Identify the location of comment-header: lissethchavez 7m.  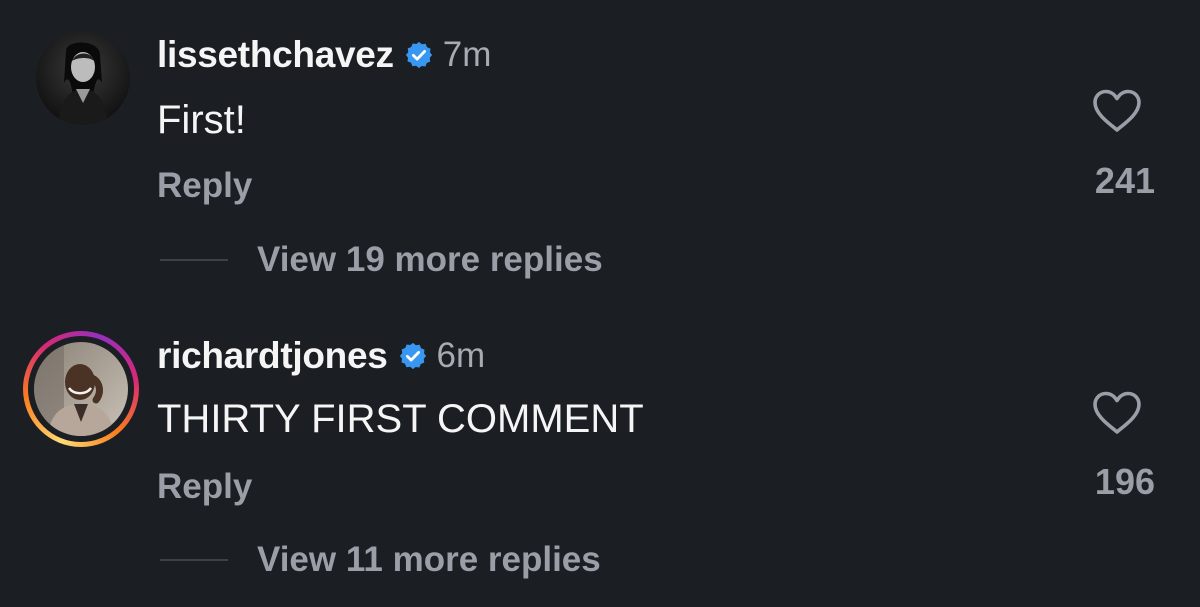
(324, 55).